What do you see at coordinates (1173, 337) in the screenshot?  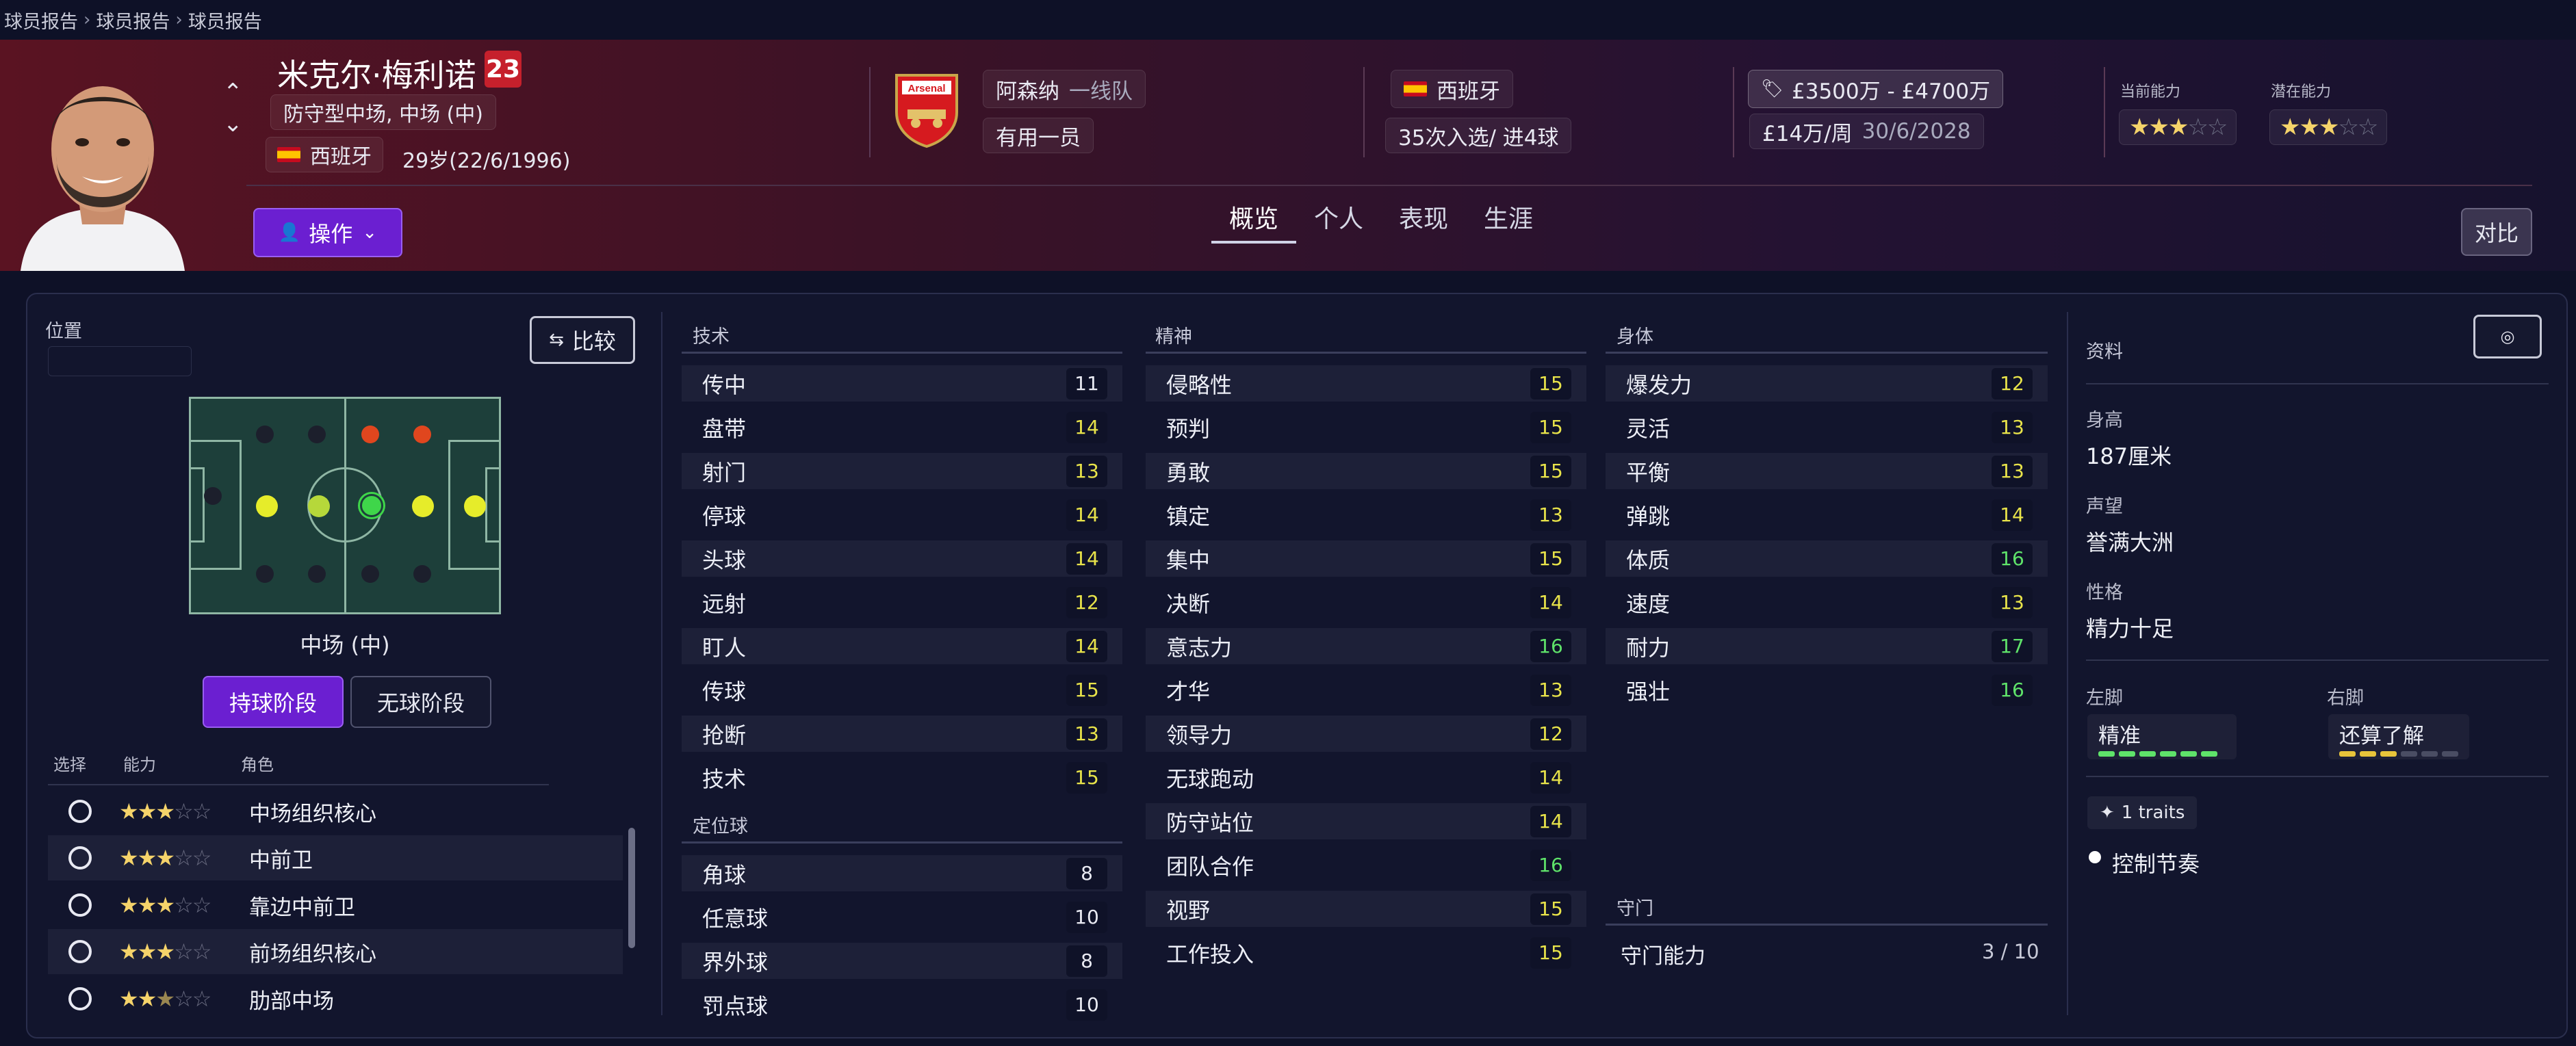 I see `mental-title: 精神` at bounding box center [1173, 337].